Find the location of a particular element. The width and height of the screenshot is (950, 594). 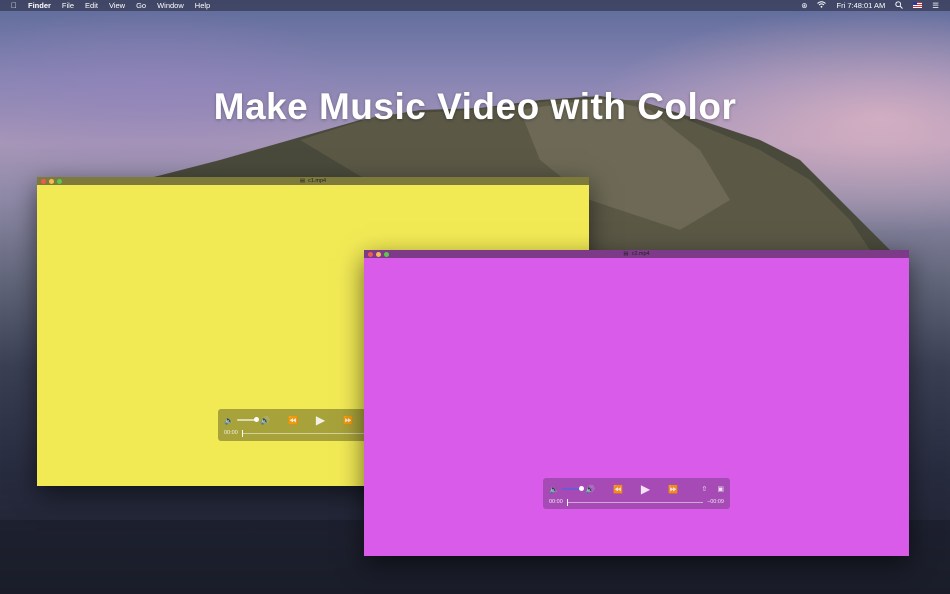

menu-window: Window is located at coordinates (170, 5).